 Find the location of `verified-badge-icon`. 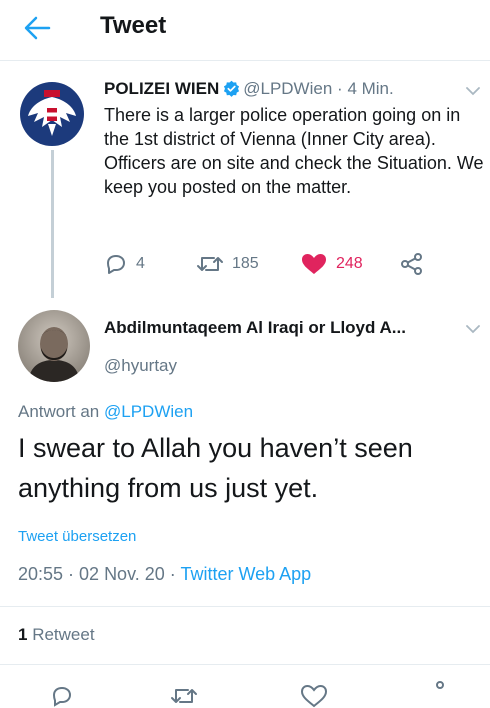

verified-badge-icon is located at coordinates (232, 88).